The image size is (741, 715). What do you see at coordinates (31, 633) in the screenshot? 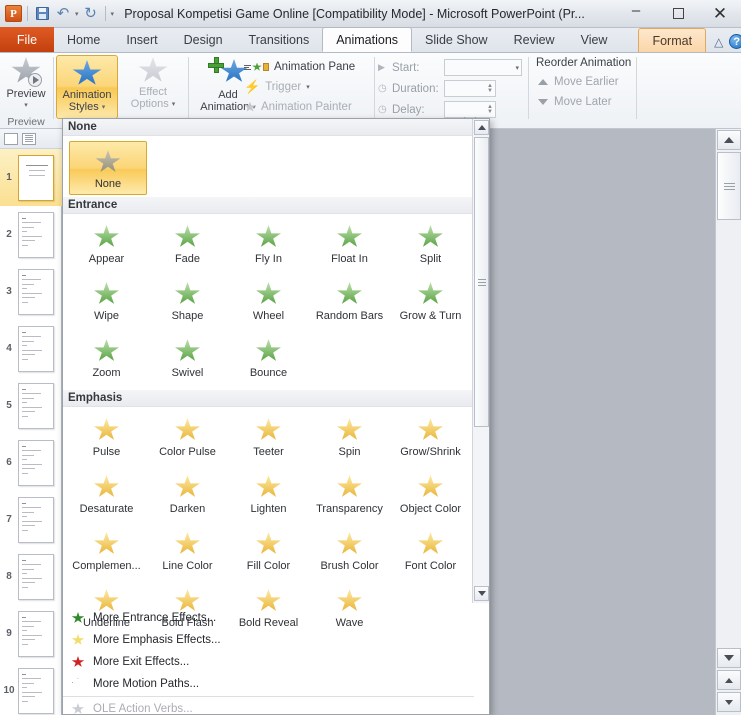
I see `slide-thumbnail: 9` at bounding box center [31, 633].